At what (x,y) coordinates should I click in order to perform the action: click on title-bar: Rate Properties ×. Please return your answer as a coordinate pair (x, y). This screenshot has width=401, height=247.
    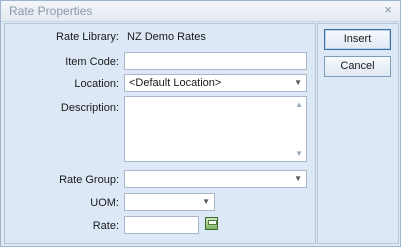
    Looking at the image, I should click on (200, 11).